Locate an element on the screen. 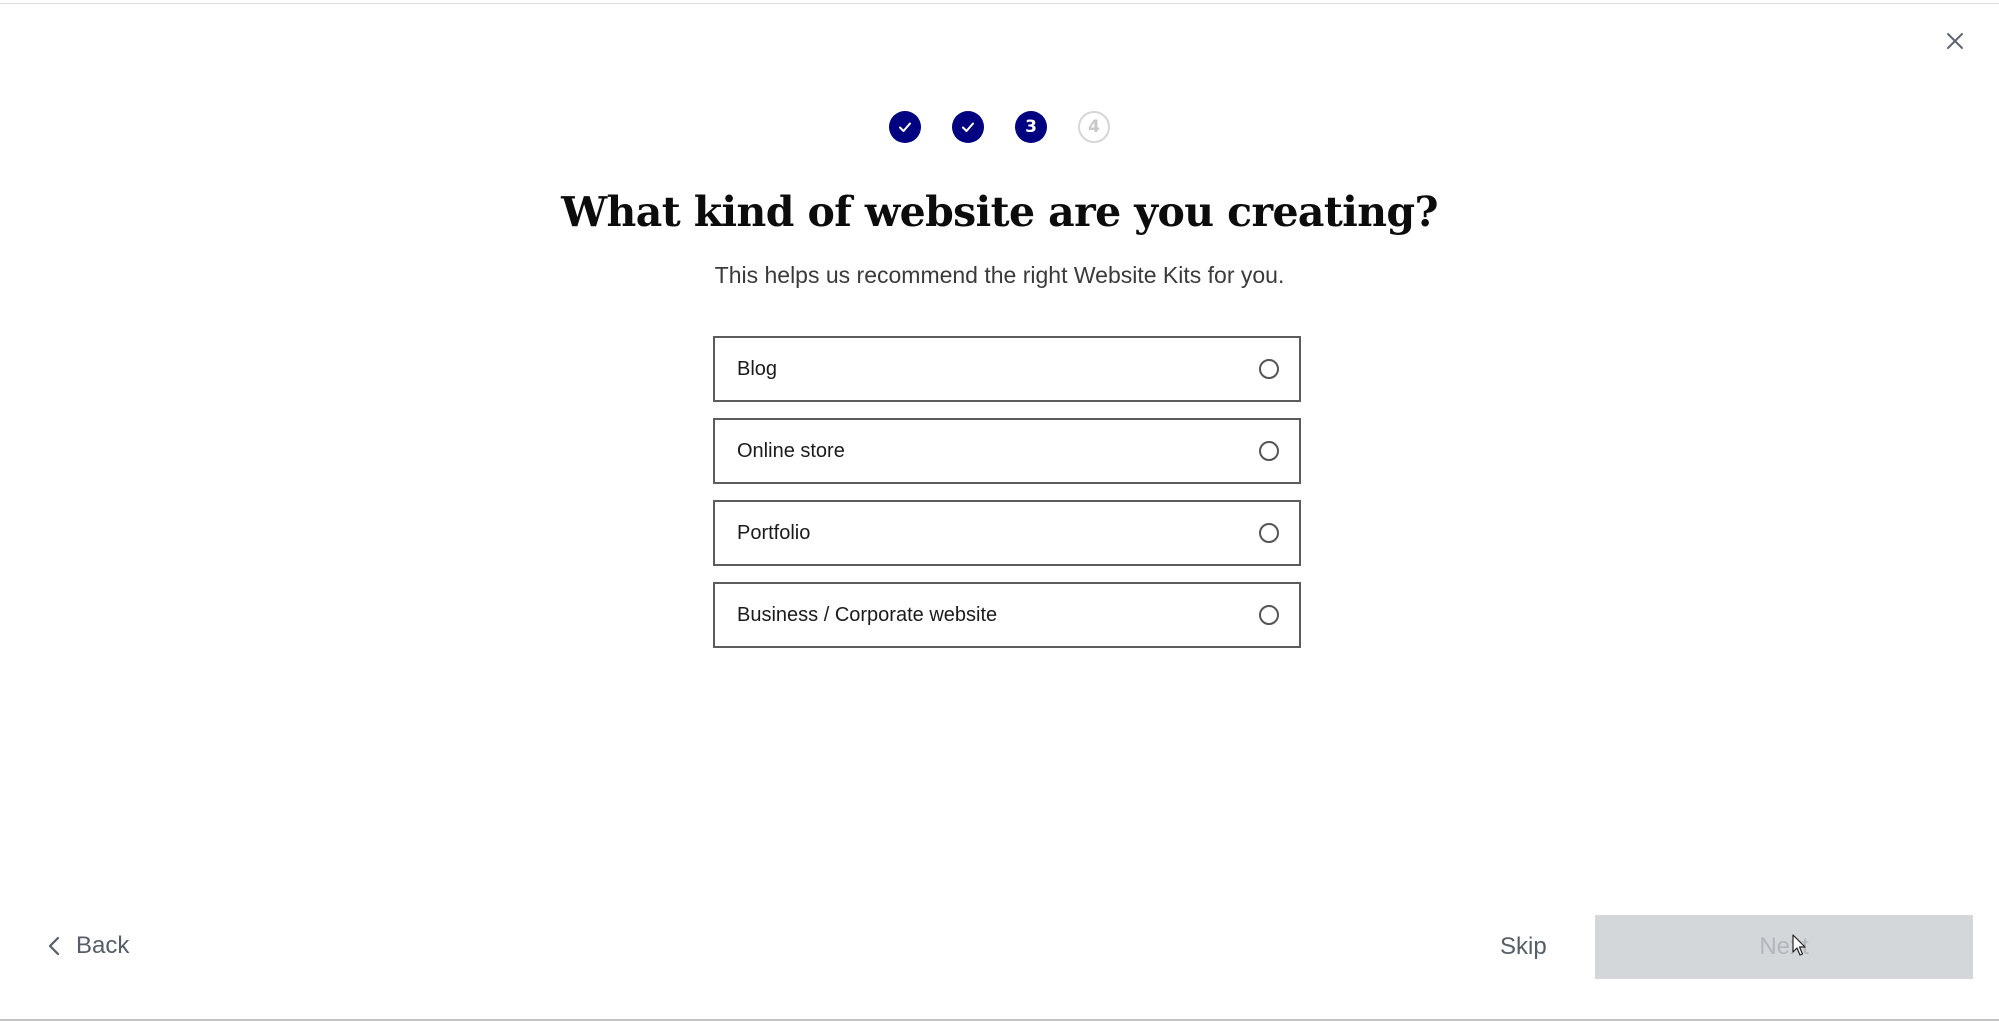 This screenshot has width=1999, height=1021. option-label: Online store is located at coordinates (791, 450).